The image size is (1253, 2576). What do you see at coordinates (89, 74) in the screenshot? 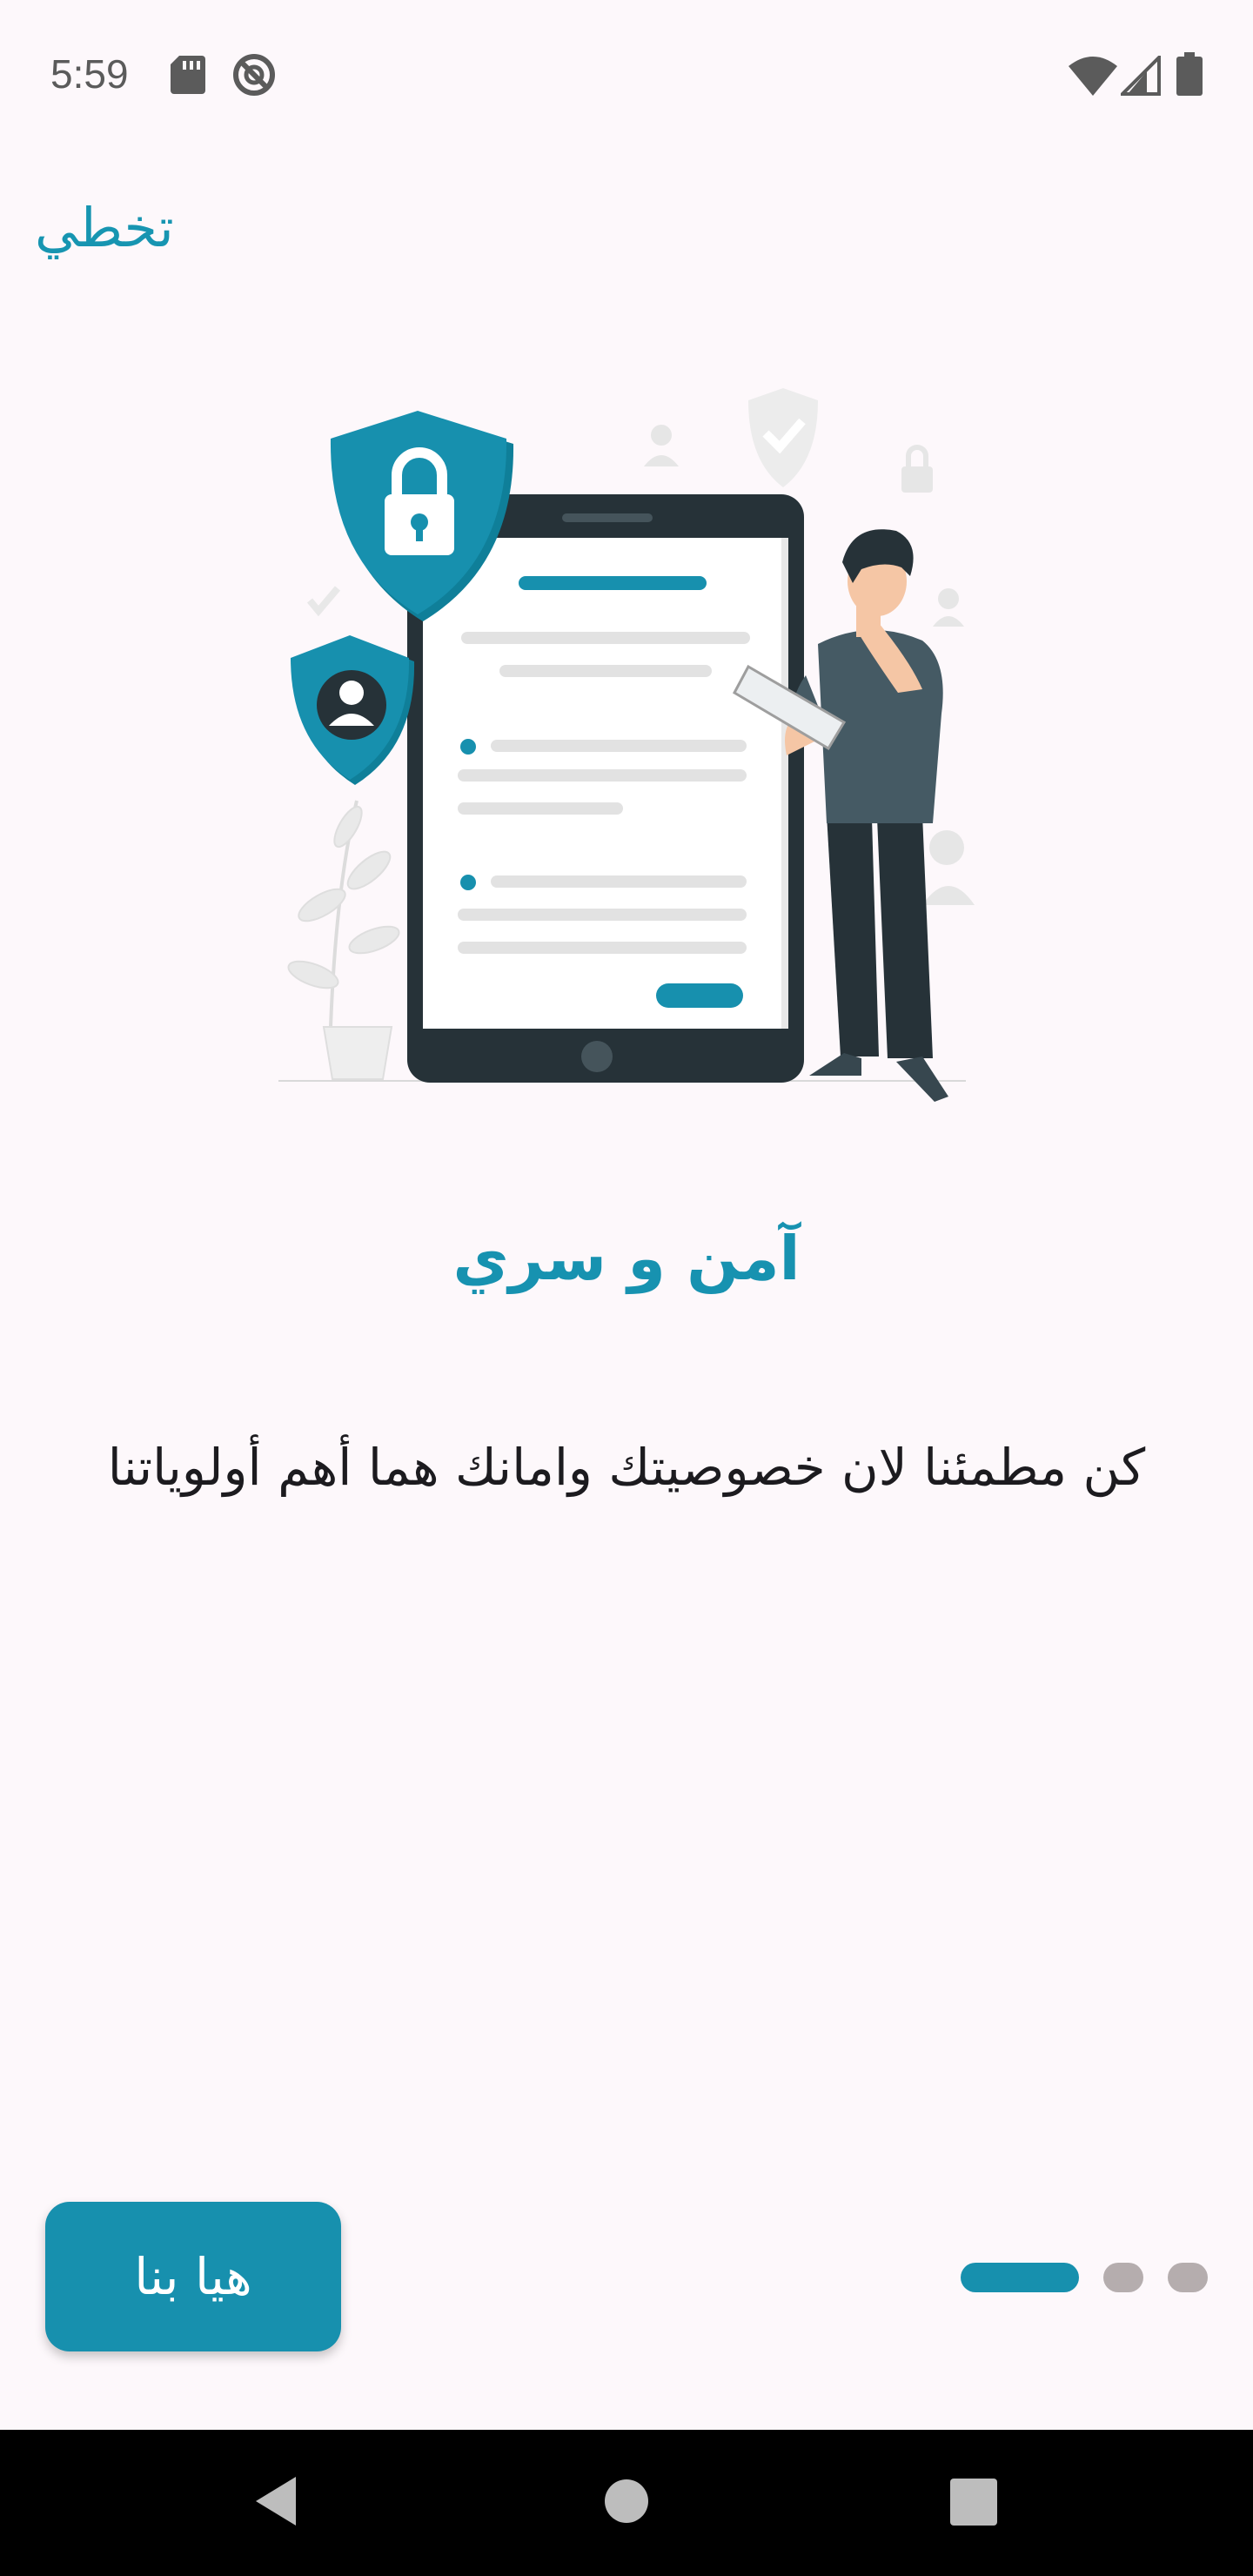
I see `status-time: 5:59` at bounding box center [89, 74].